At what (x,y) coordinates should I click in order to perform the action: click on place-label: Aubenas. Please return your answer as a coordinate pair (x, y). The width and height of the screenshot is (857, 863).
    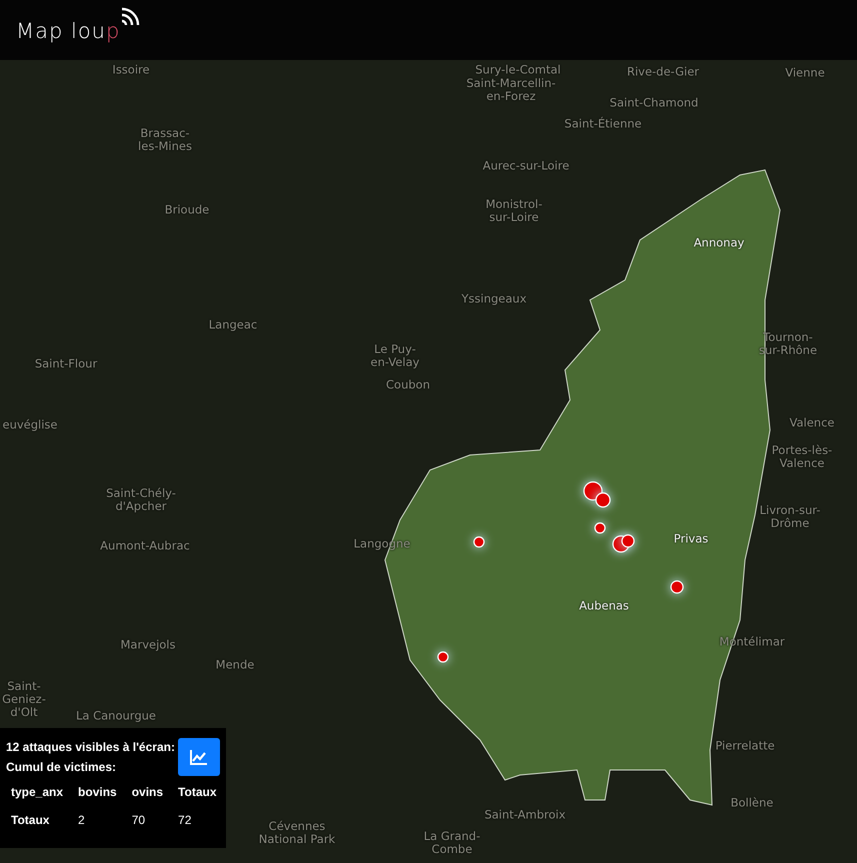
    Looking at the image, I should click on (604, 606).